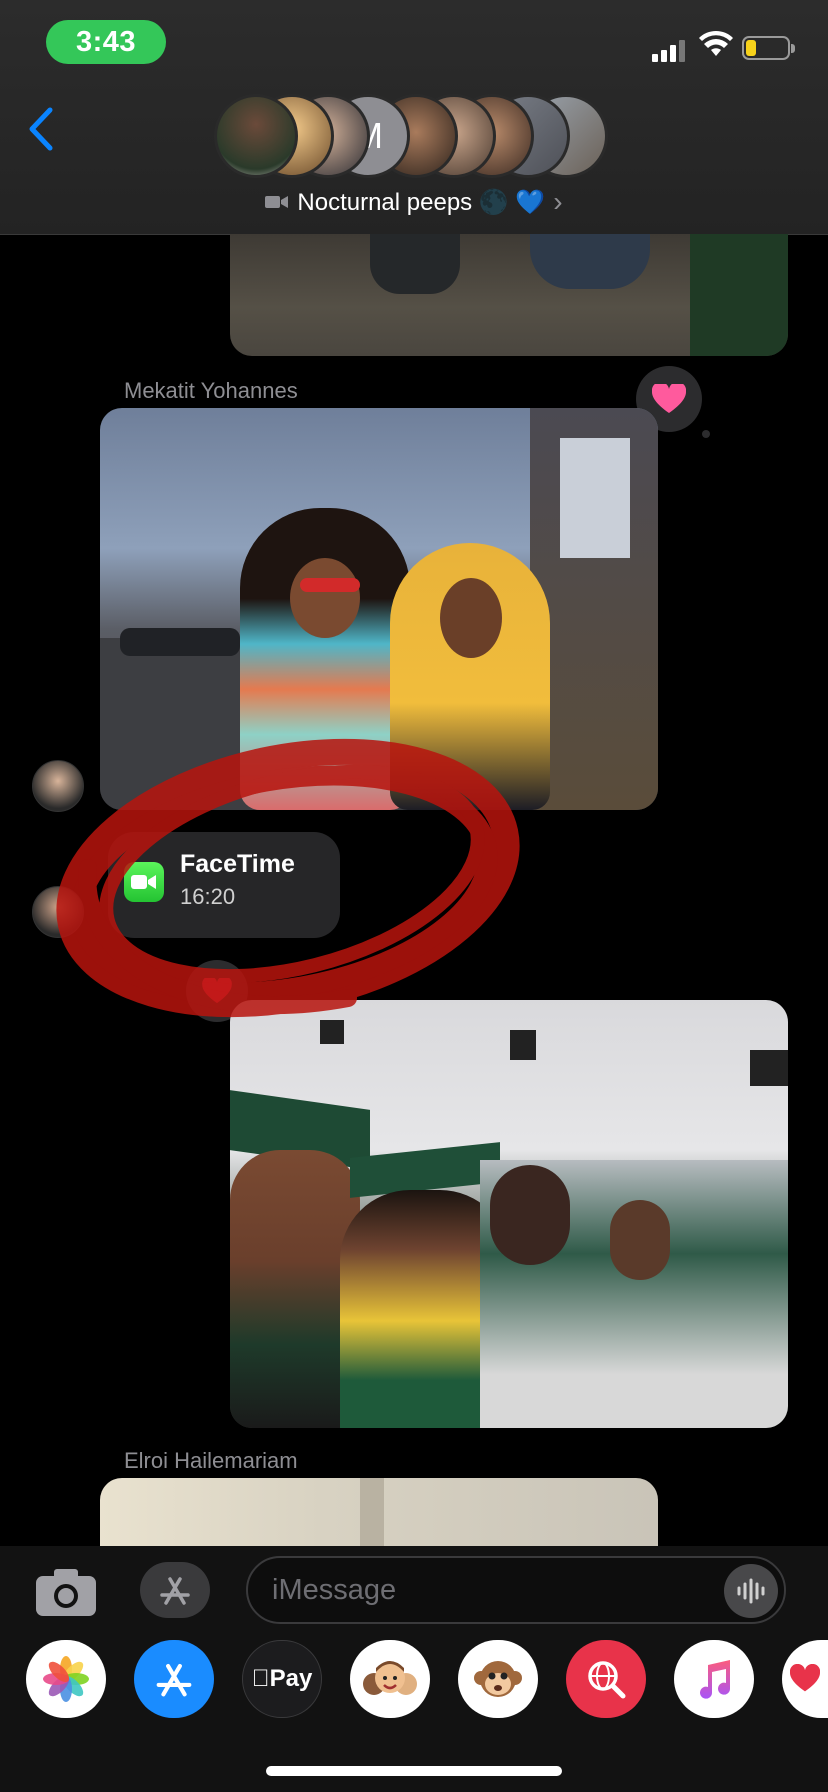 The width and height of the screenshot is (828, 1792). Describe the element at coordinates (421, 202) in the screenshot. I see `group-name: Nocturnal peeps 🌑 💙` at that location.